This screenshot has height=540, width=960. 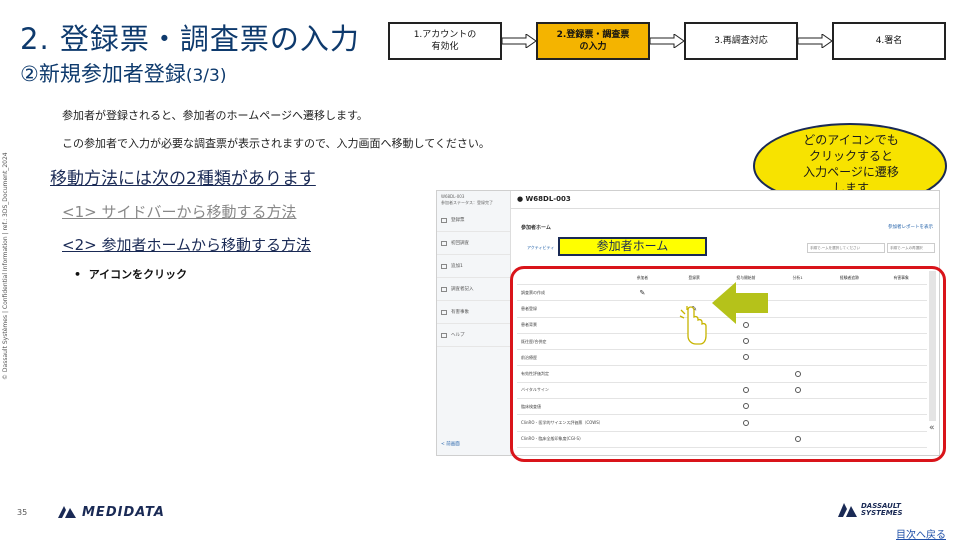 I want to click on procedure-reselect: 手順で-ームの再選択, so click(x=911, y=248).